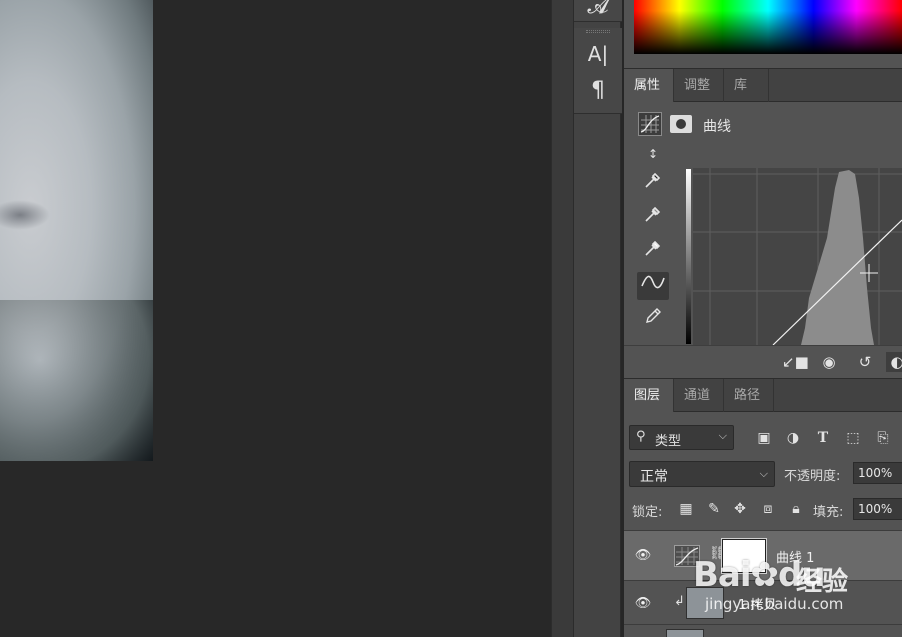 The width and height of the screenshot is (902, 637). What do you see at coordinates (686, 509) in the screenshot?
I see `lock-transparency-icon: ▦` at bounding box center [686, 509].